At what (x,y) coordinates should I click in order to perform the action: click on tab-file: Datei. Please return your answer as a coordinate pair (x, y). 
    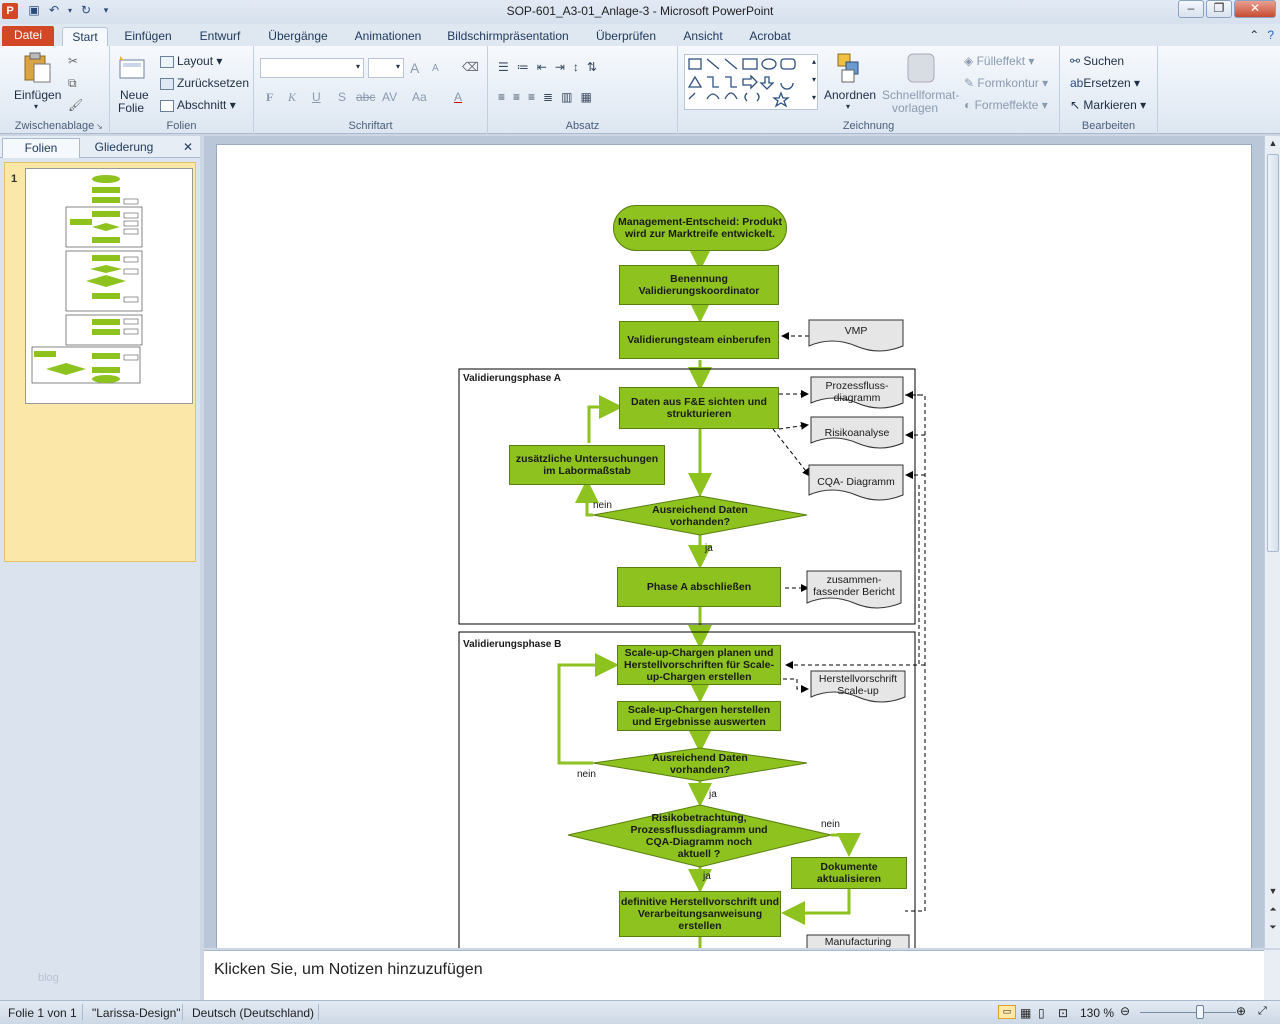
    Looking at the image, I should click on (28, 36).